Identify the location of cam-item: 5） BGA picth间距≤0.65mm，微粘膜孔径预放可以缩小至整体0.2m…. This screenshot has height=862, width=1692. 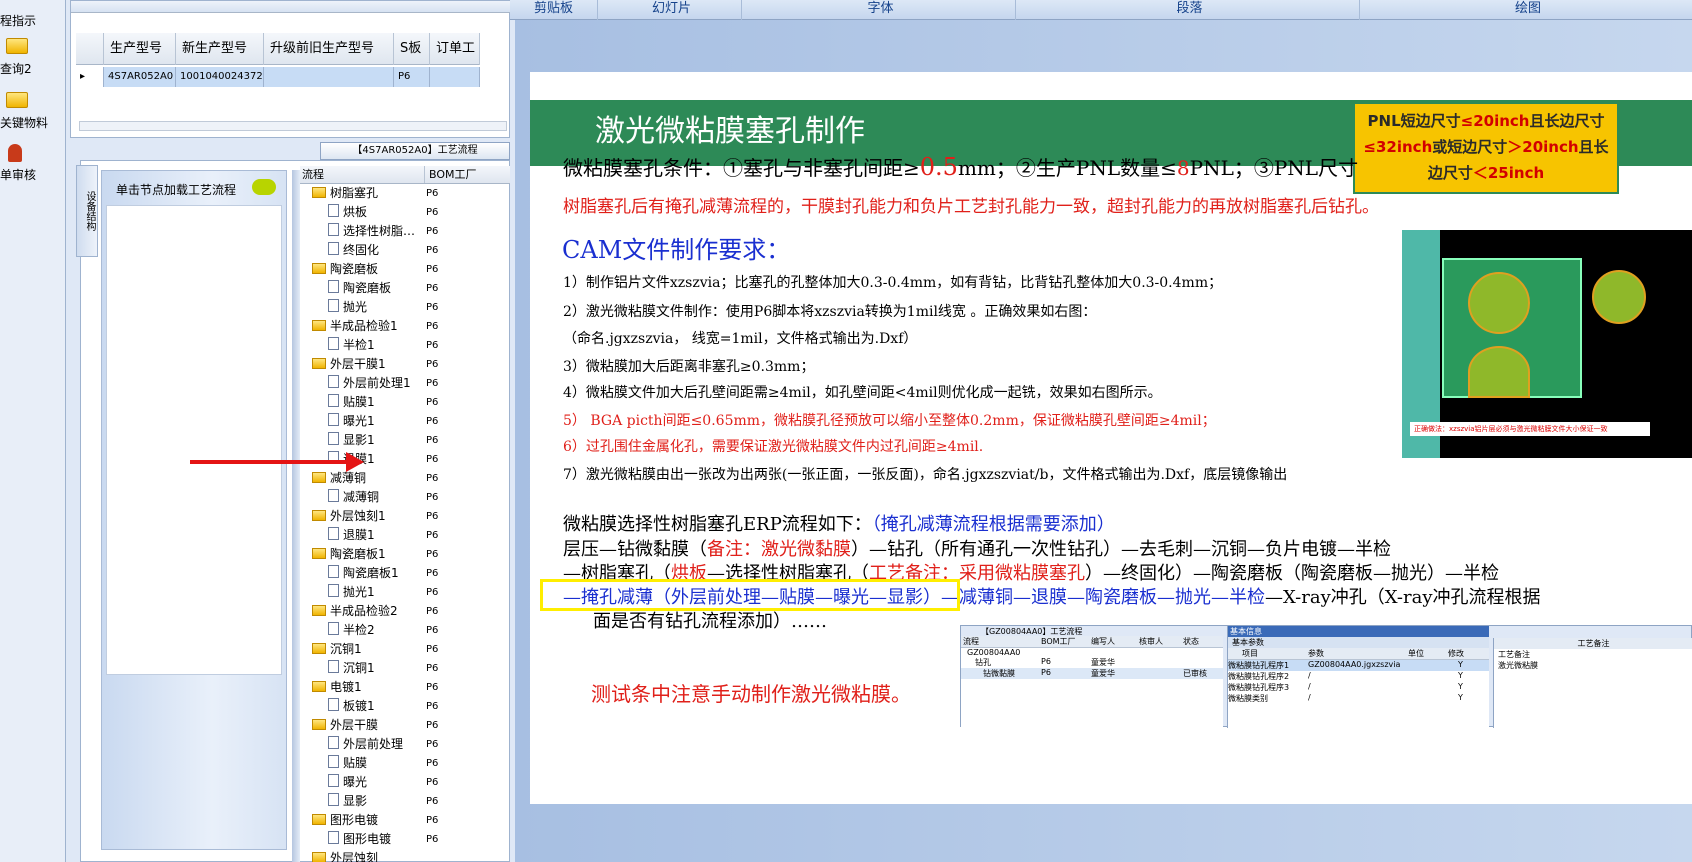
(889, 420).